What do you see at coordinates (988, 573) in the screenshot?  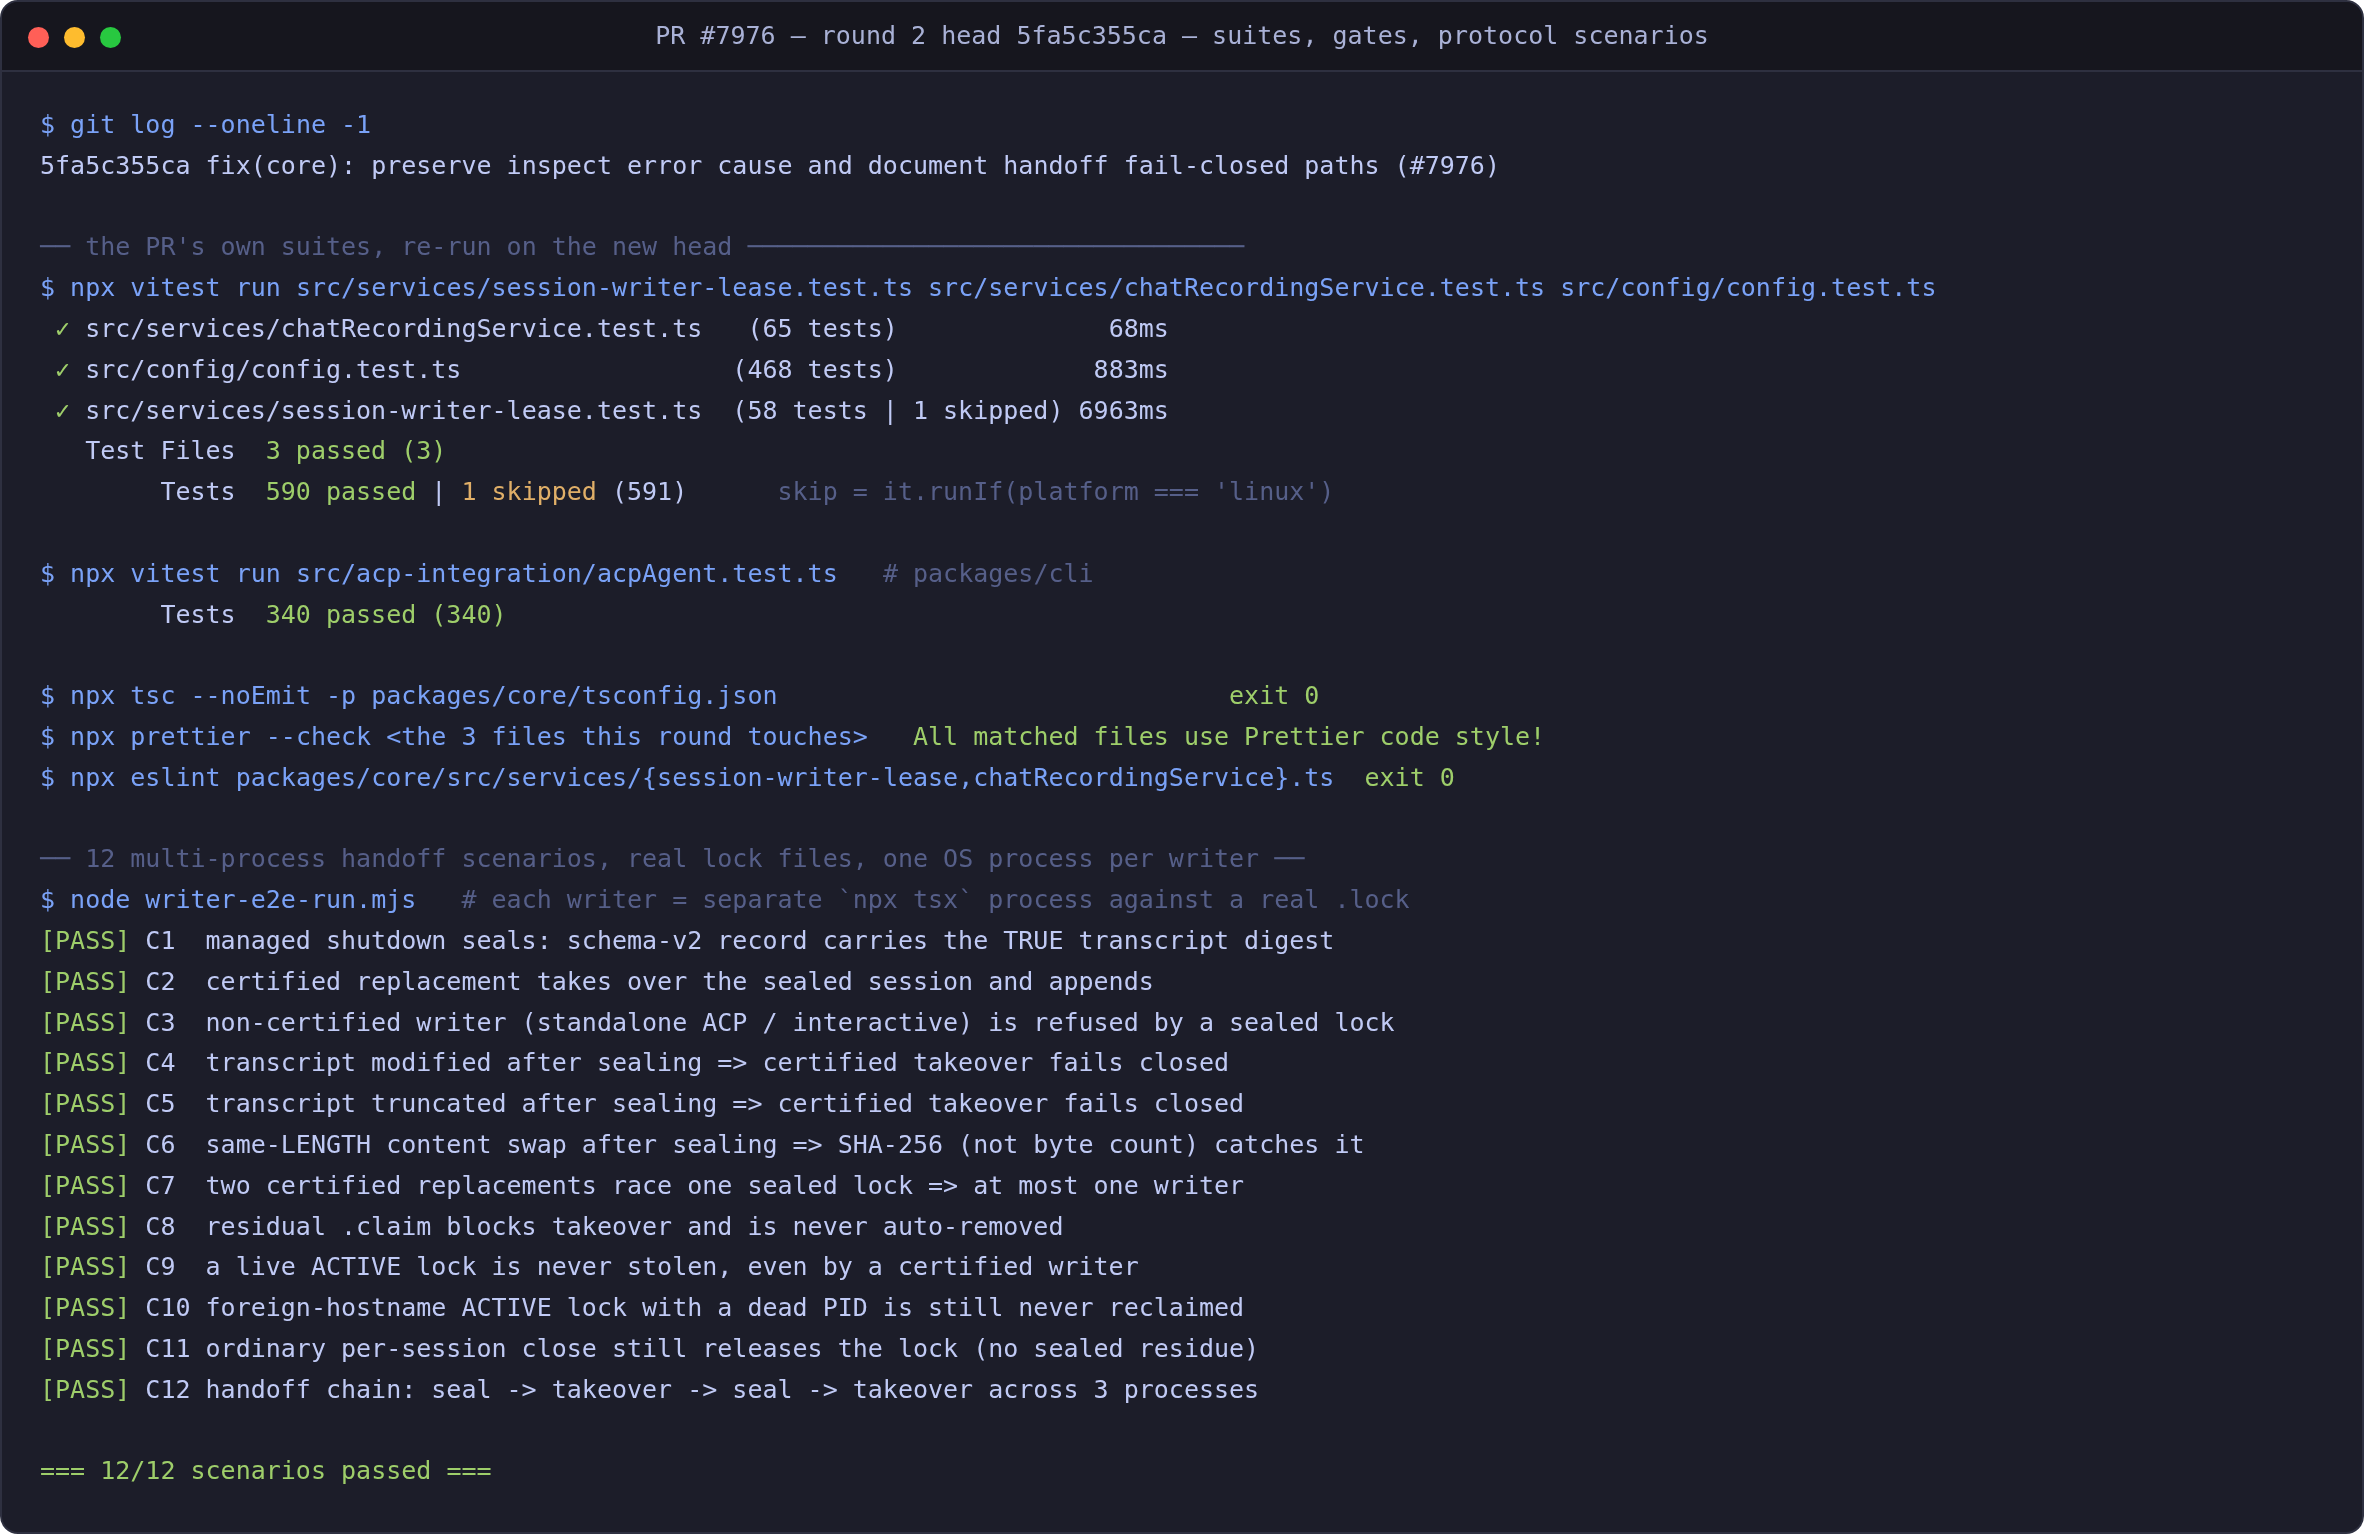 I see `command-comment: # packages/cli` at bounding box center [988, 573].